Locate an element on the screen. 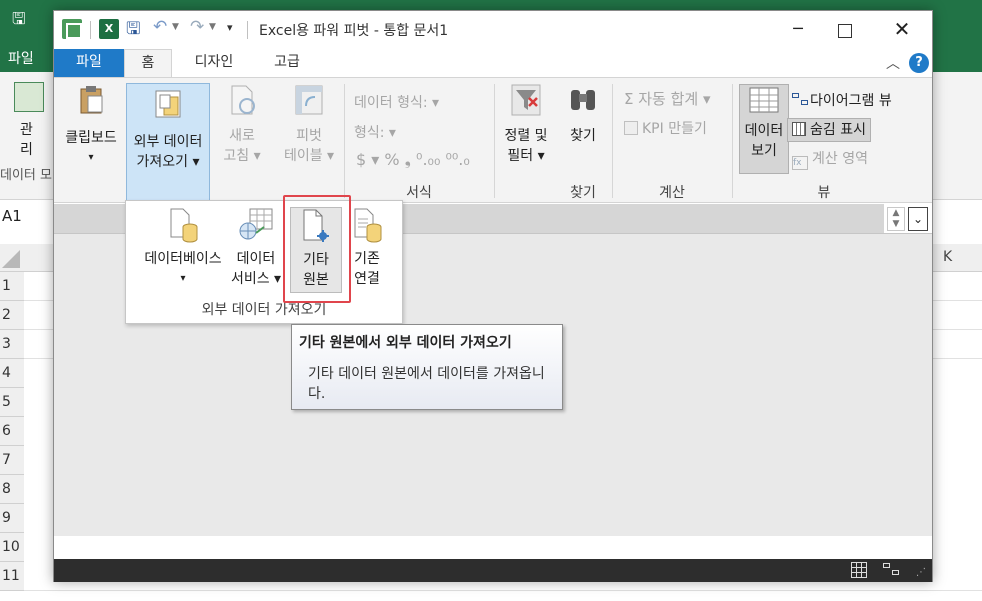 The image size is (982, 601). power-pivot-logo-icon is located at coordinates (72, 29).